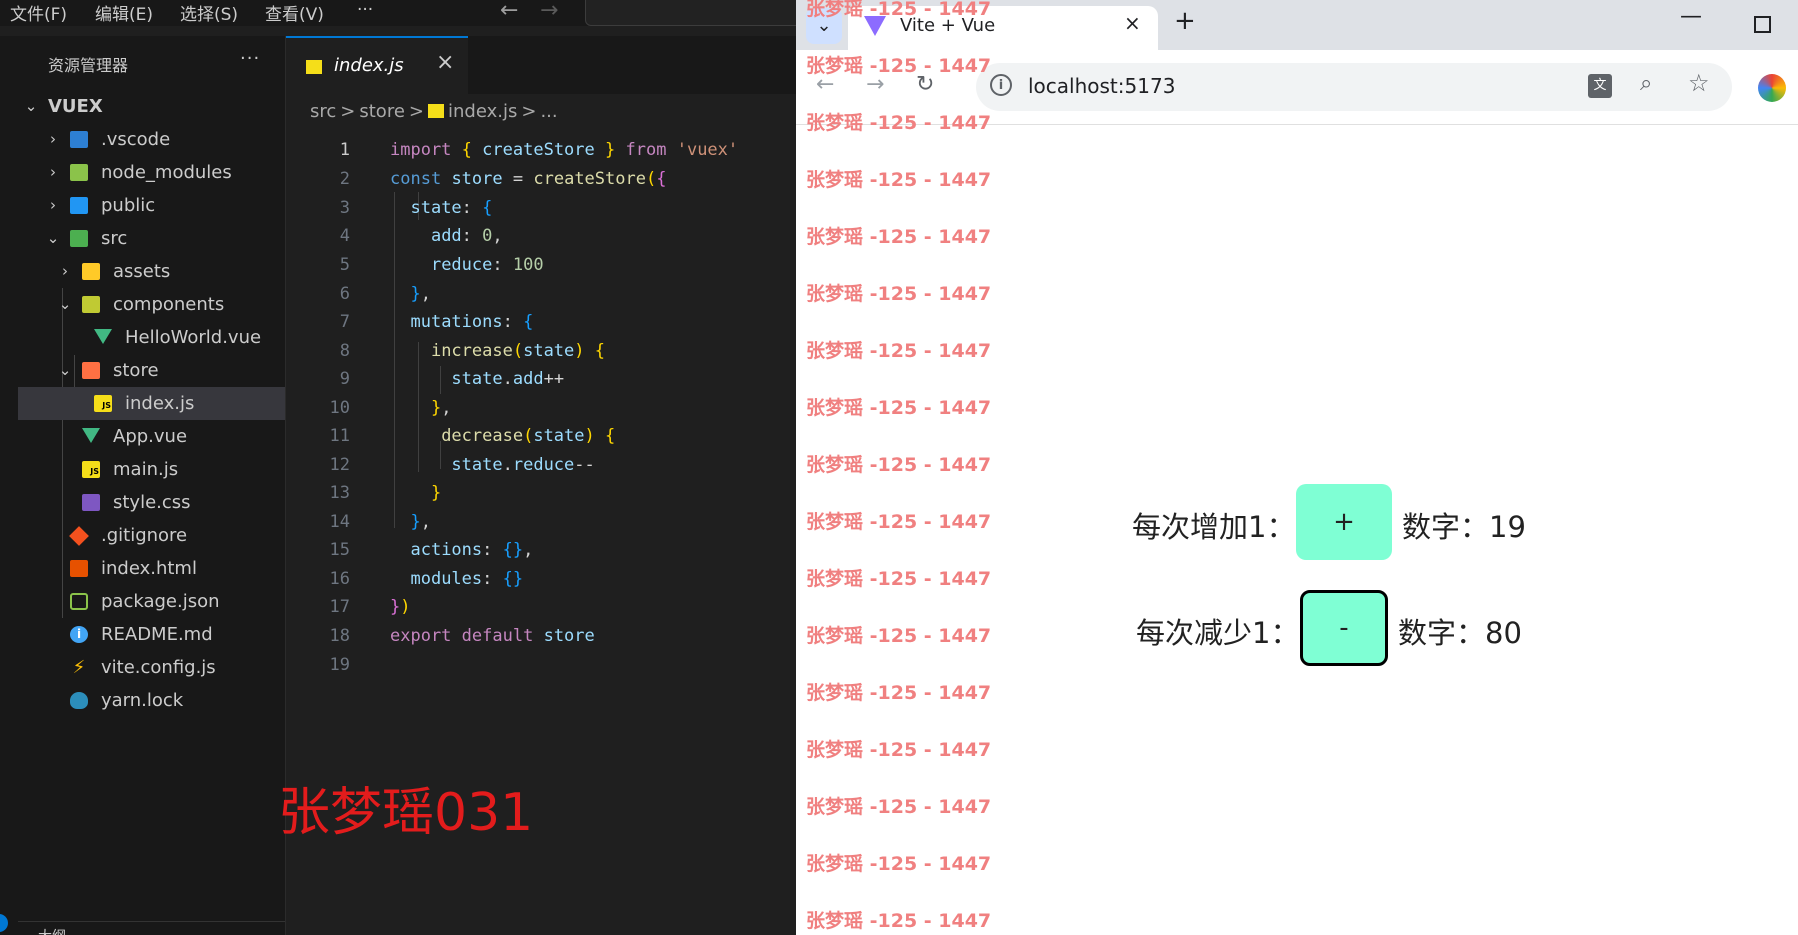 This screenshot has height=935, width=1798. I want to click on address-bar: i localhost:5173 文 ⌕ ☆, so click(1354, 87).